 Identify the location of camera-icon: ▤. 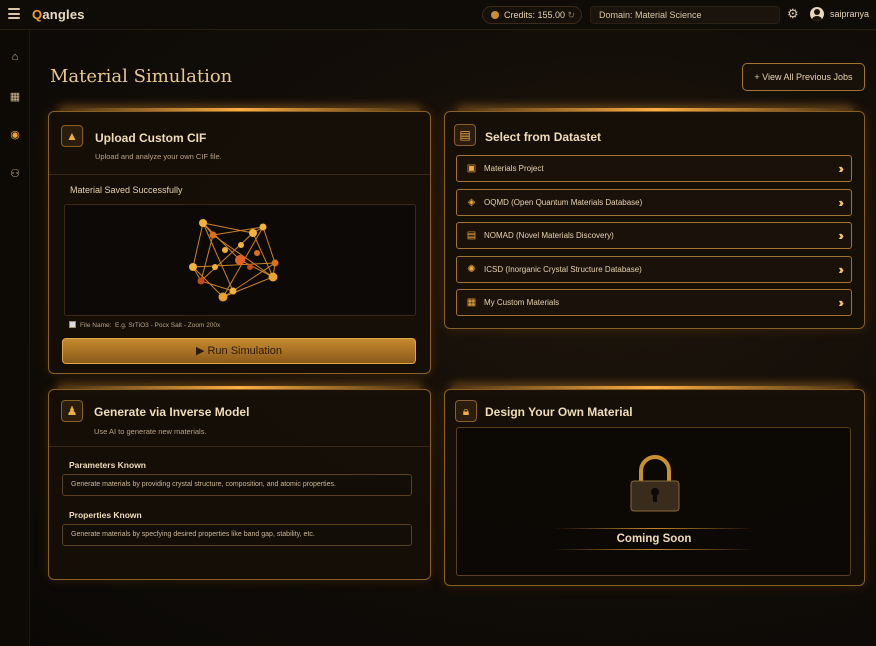
(471, 235).